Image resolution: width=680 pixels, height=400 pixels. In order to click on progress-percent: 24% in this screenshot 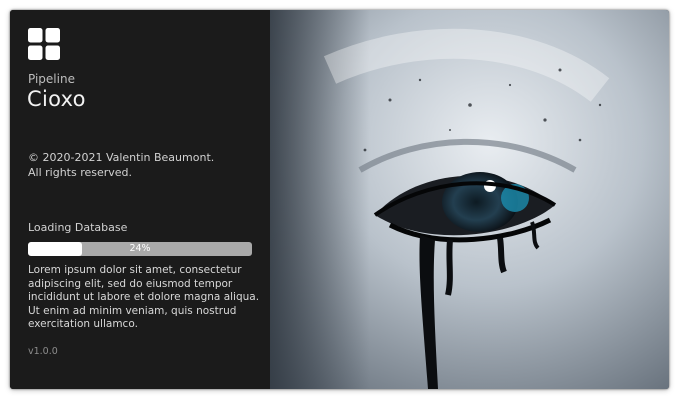, I will do `click(140, 248)`.